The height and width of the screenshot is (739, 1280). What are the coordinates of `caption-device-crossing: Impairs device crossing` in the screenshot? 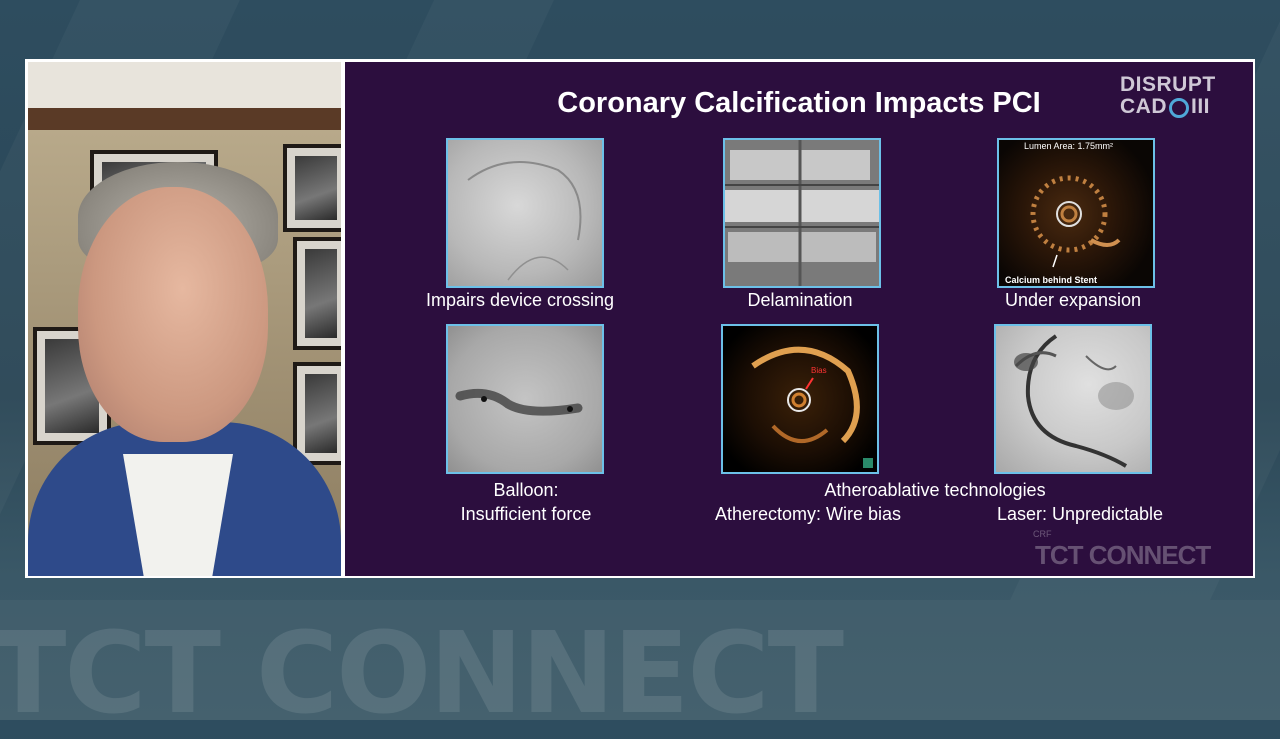 It's located at (520, 300).